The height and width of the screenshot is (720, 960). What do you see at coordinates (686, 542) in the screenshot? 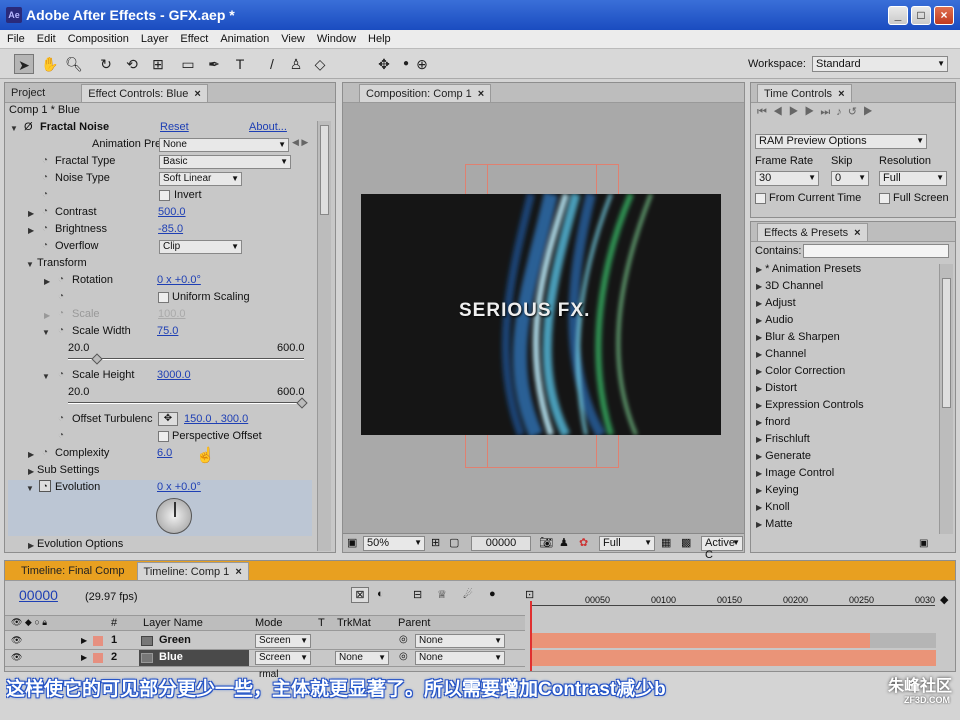
I see `transparency-grid-icon: ▩` at bounding box center [686, 542].